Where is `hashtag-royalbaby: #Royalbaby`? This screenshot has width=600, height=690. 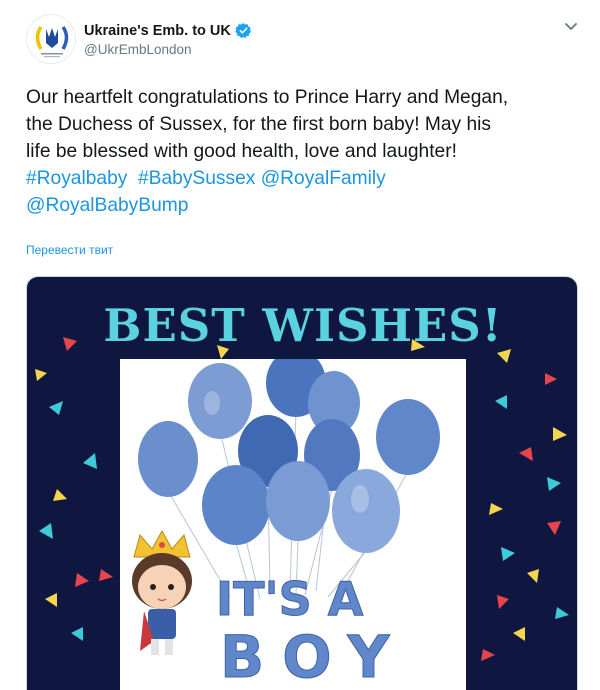
hashtag-royalbaby: #Royalbaby is located at coordinates (76, 178).